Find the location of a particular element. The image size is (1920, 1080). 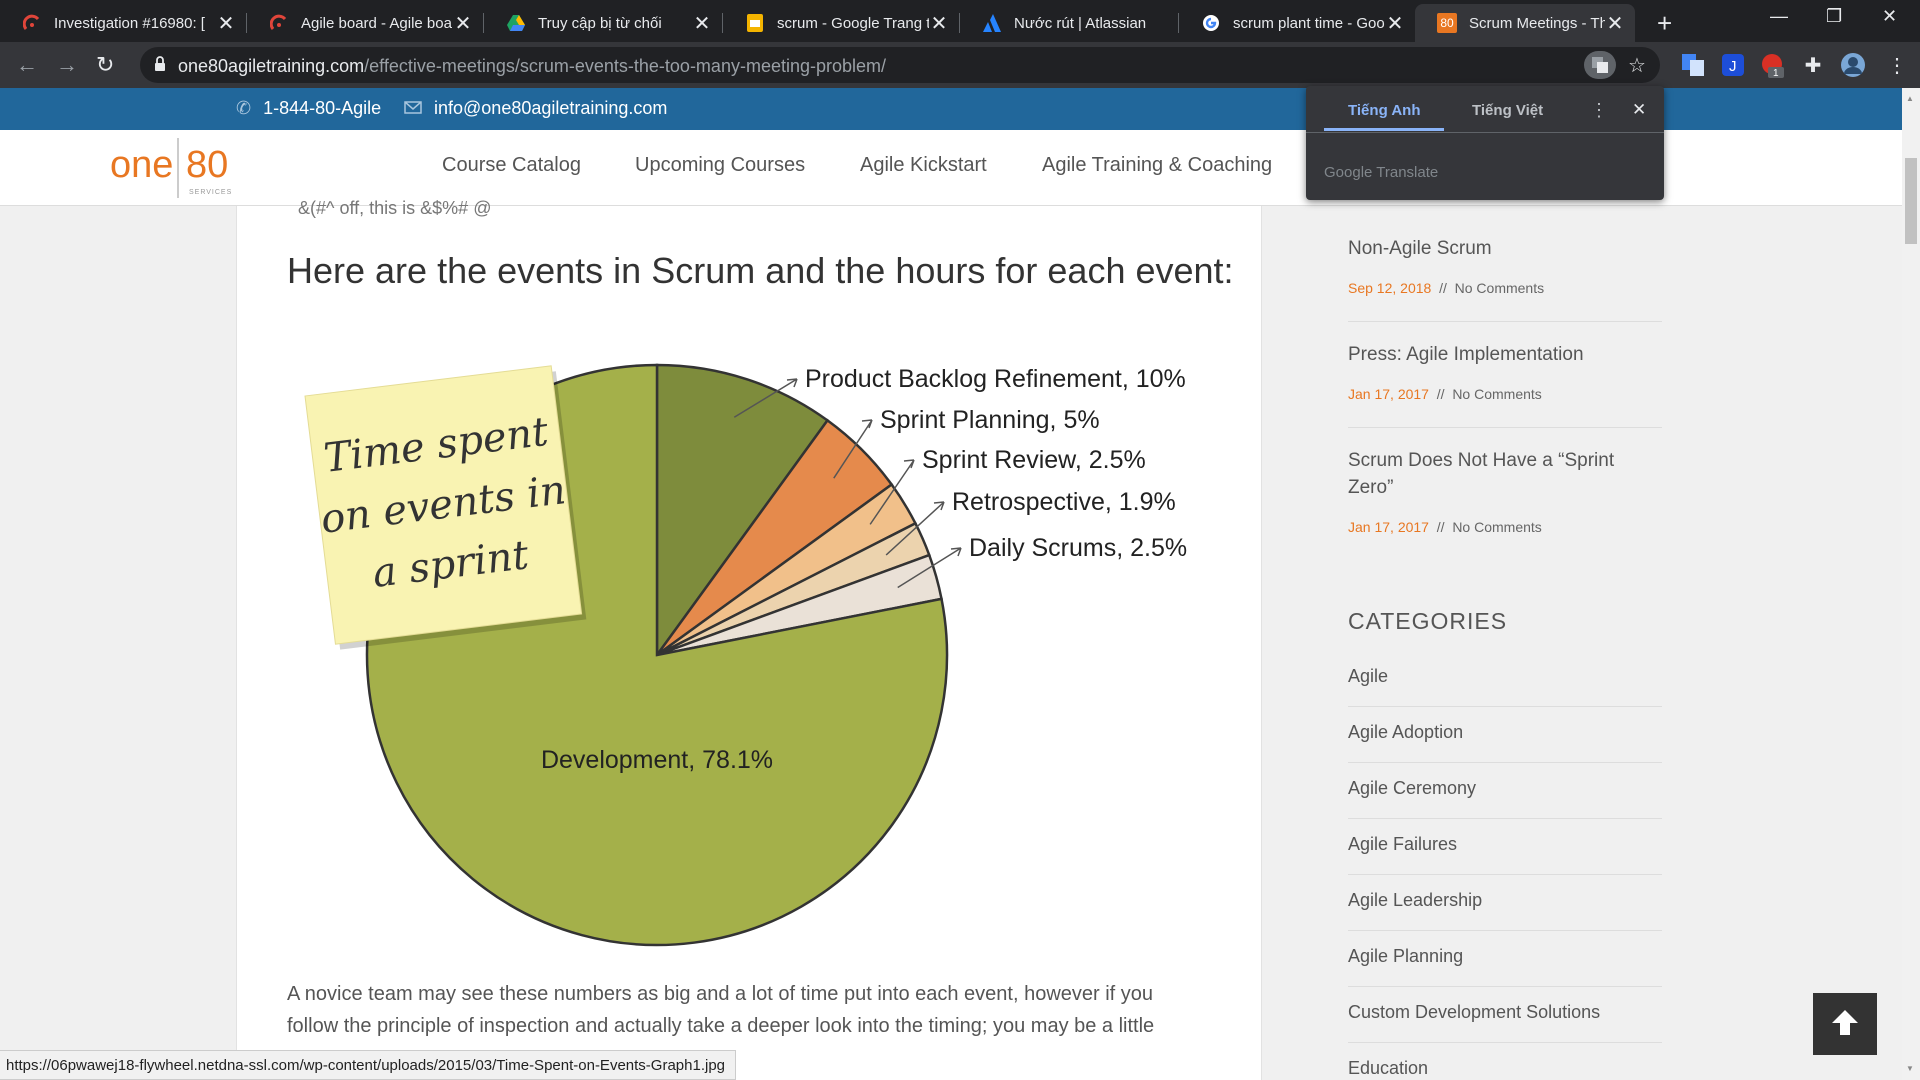

translate-target-tab: Tiếng Việt is located at coordinates (1507, 110).